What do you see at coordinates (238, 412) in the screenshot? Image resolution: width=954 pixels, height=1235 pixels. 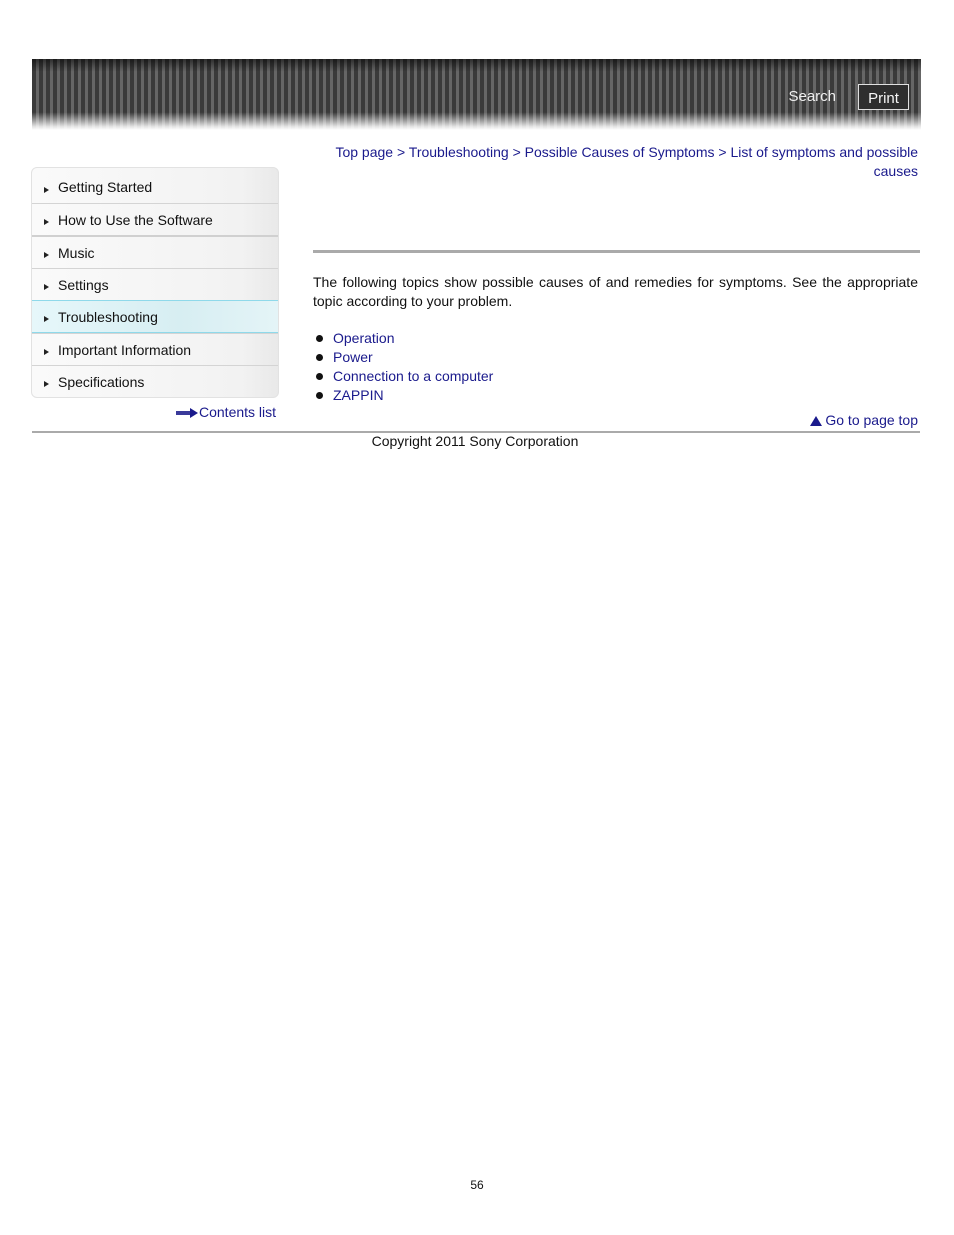 I see `contents-list-label: Contents list` at bounding box center [238, 412].